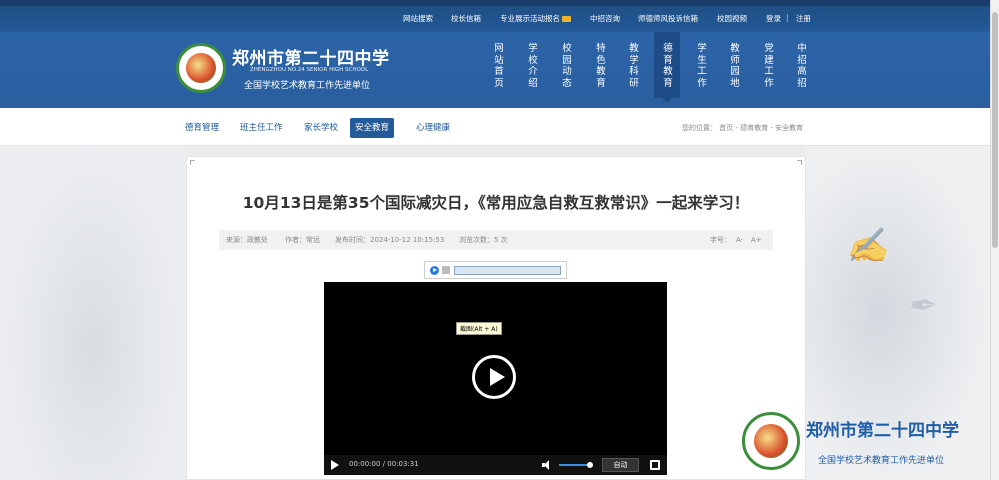  What do you see at coordinates (446, 270) in the screenshot?
I see `audio-stop-icon` at bounding box center [446, 270].